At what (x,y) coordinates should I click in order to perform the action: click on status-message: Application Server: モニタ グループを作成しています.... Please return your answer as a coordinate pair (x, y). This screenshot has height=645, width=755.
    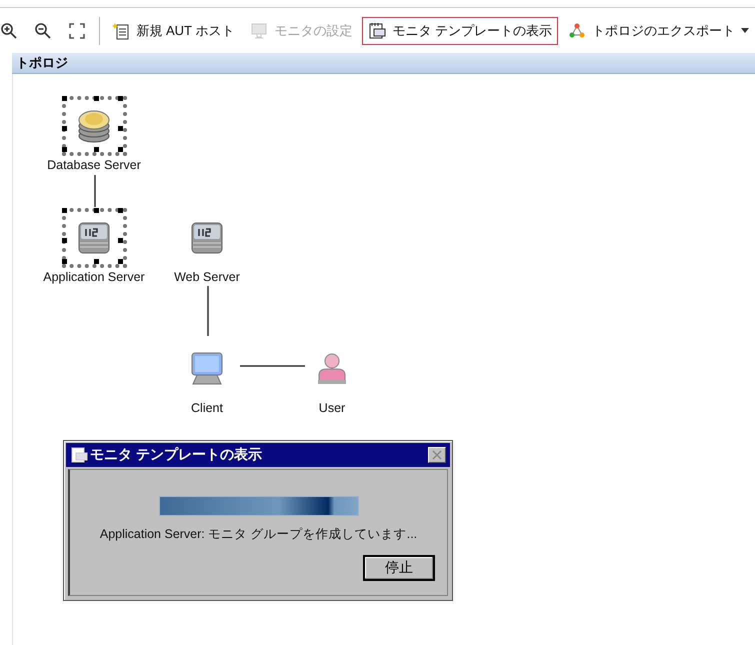
    Looking at the image, I should click on (259, 534).